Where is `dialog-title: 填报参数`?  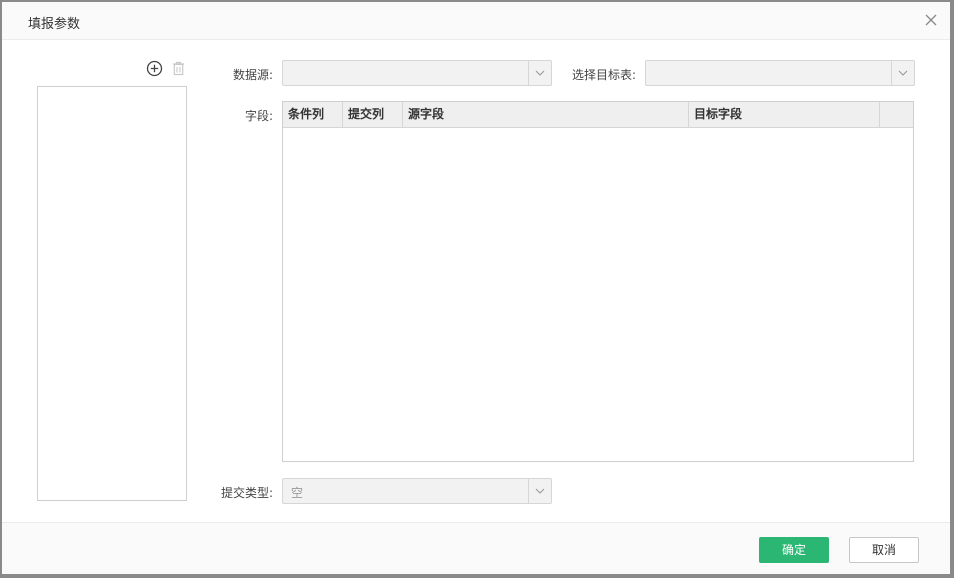
dialog-title: 填报参数 is located at coordinates (54, 24).